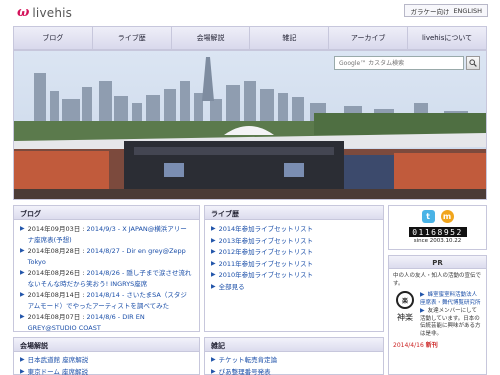  Describe the element at coordinates (294, 345) in the screenshot. I see `misc-title: 雑記` at that location.